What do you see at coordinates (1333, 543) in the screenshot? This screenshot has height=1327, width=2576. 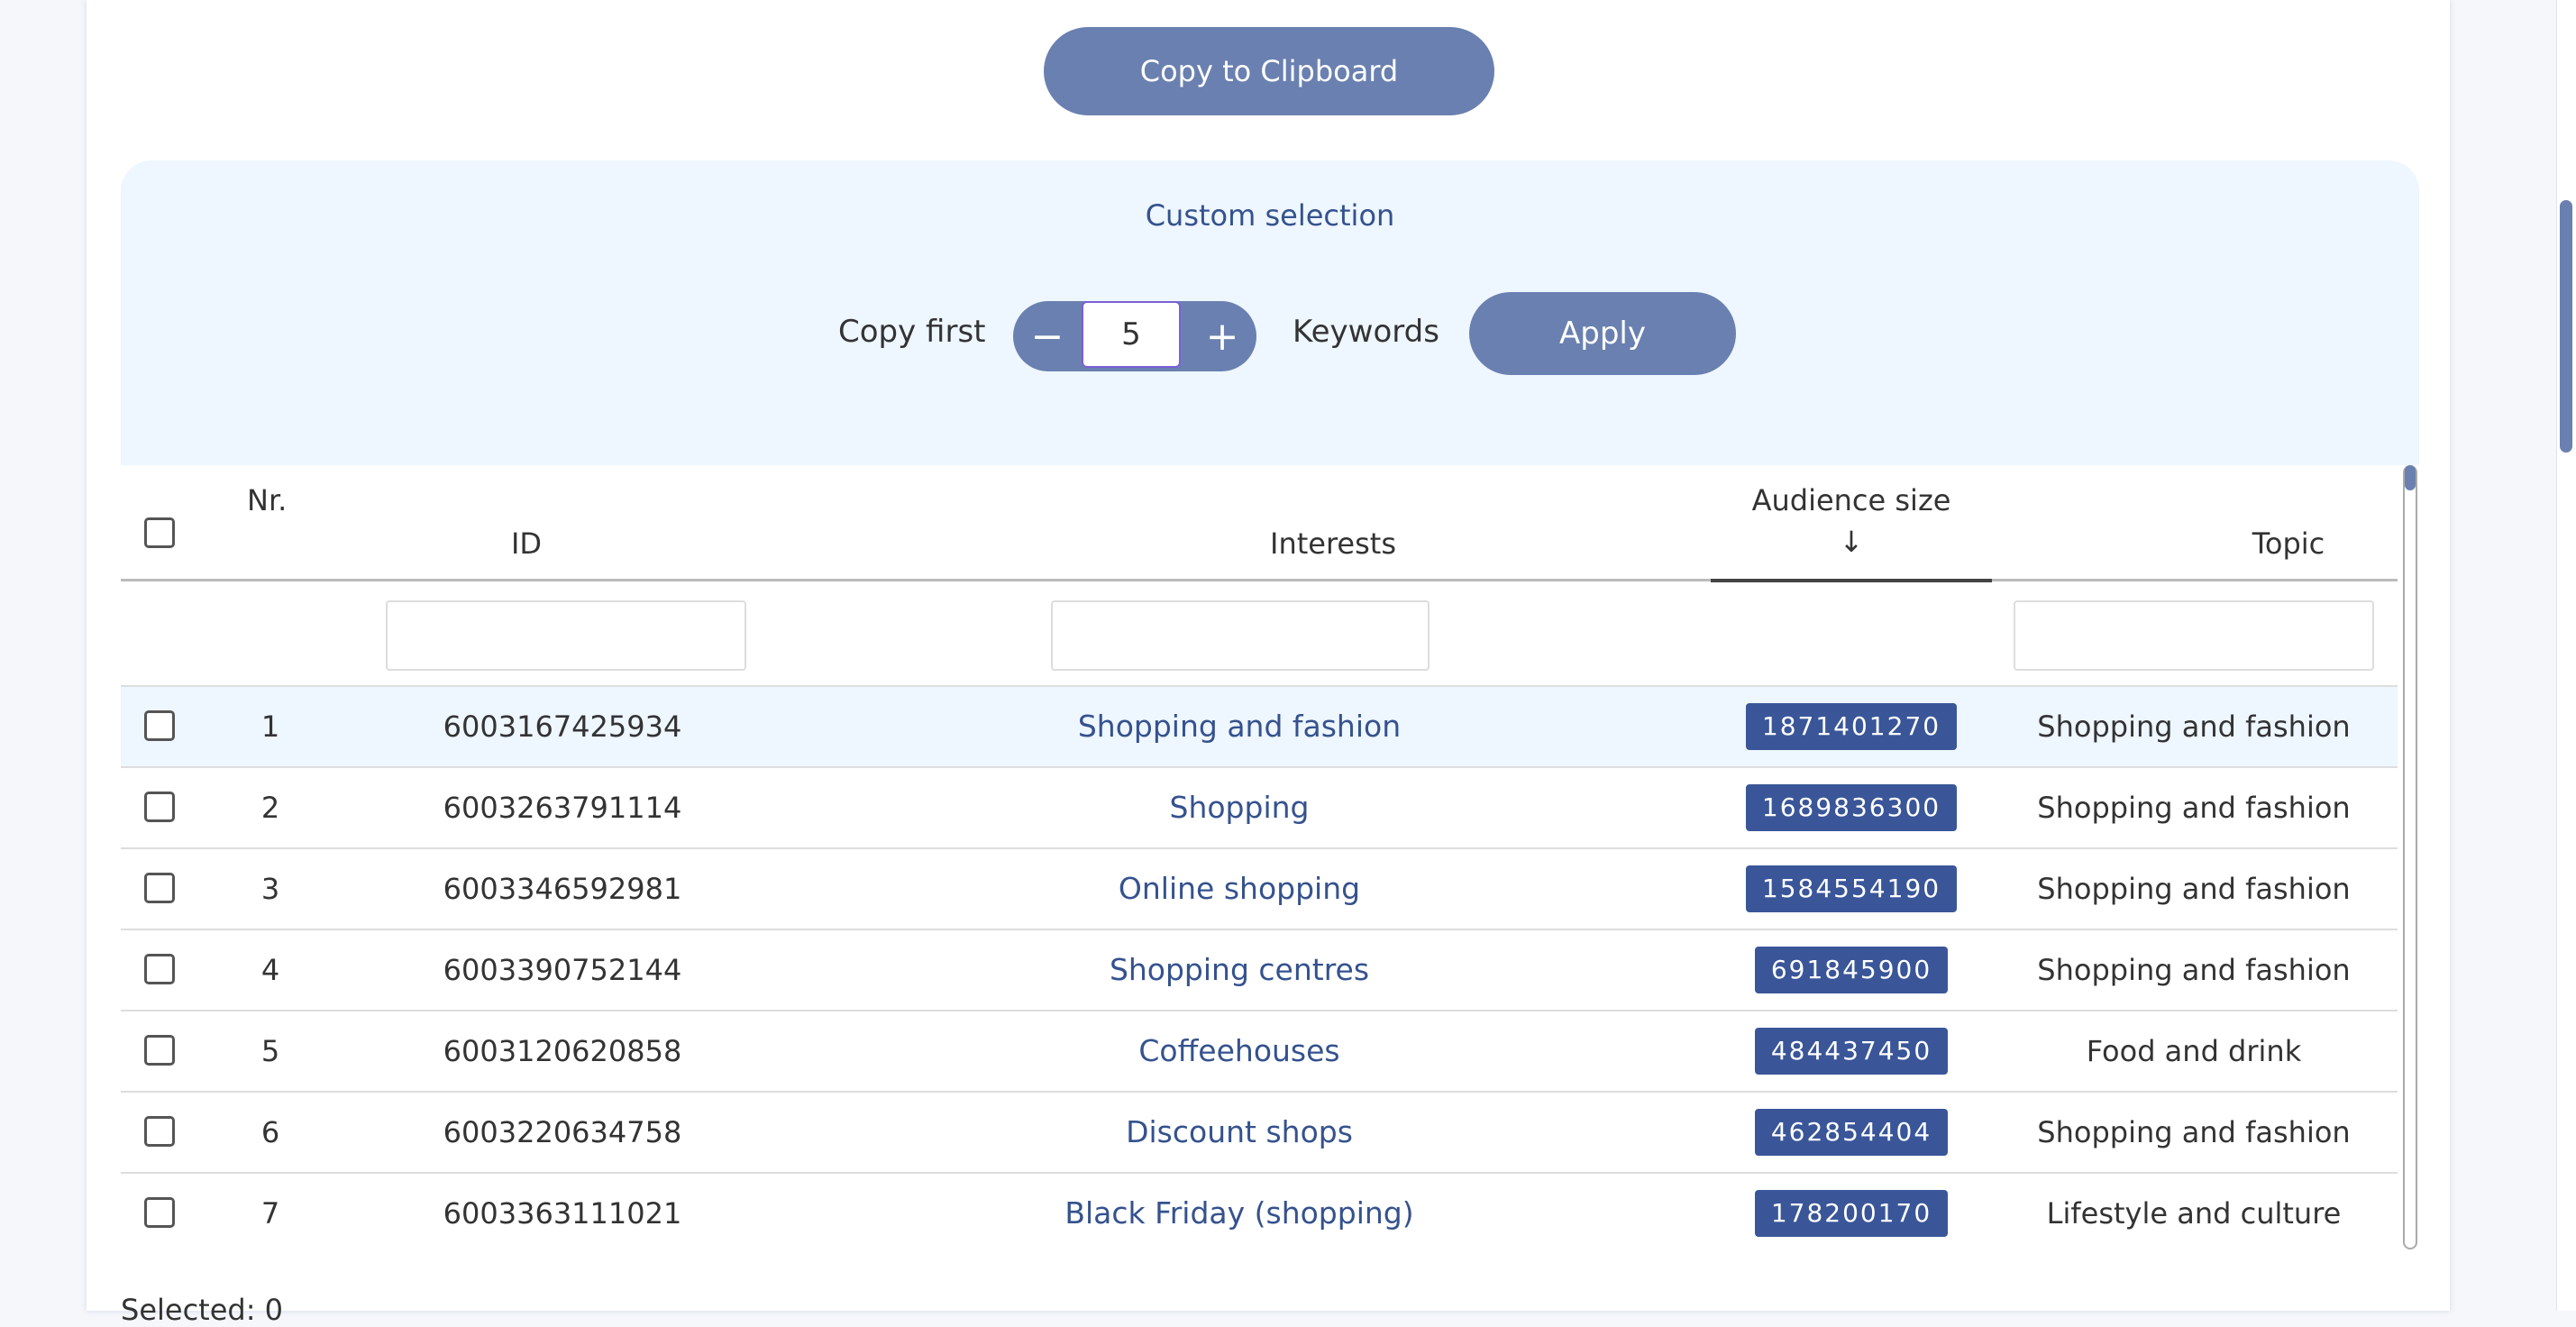 I see `header-interests: Interests` at bounding box center [1333, 543].